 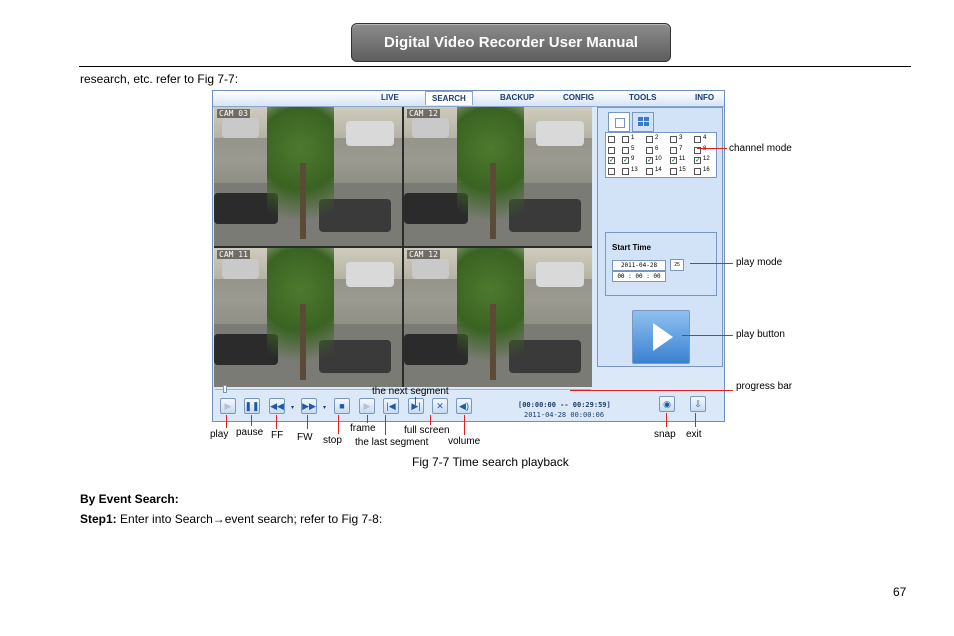 What do you see at coordinates (900, 592) in the screenshot?
I see `page-number: 67` at bounding box center [900, 592].